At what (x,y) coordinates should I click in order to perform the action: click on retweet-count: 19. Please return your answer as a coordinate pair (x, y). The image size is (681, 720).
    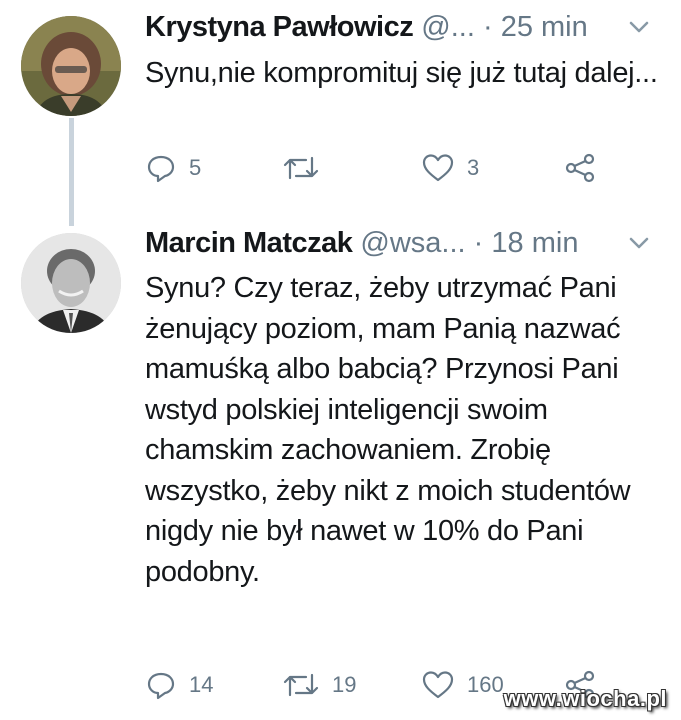
    Looking at the image, I should click on (344, 684).